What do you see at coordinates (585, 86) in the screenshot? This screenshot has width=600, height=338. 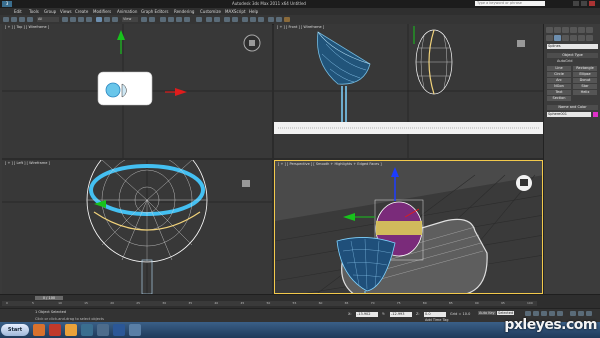 I see `star-button: Star` at bounding box center [585, 86].